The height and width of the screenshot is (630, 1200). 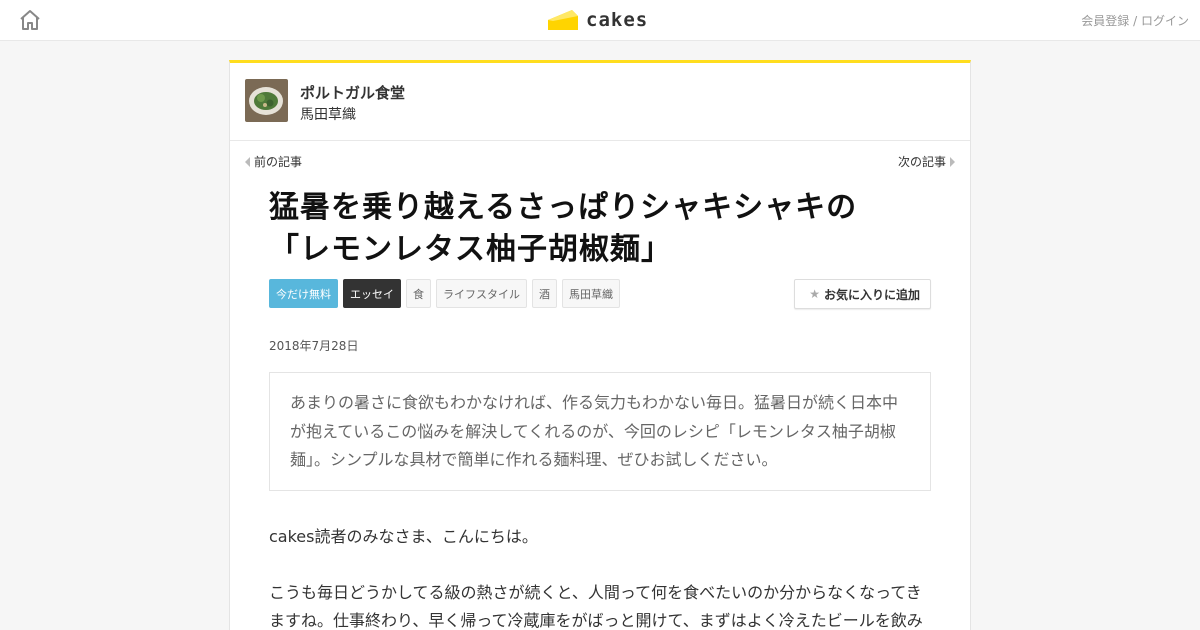 I want to click on logo-text: cakes, so click(x=617, y=20).